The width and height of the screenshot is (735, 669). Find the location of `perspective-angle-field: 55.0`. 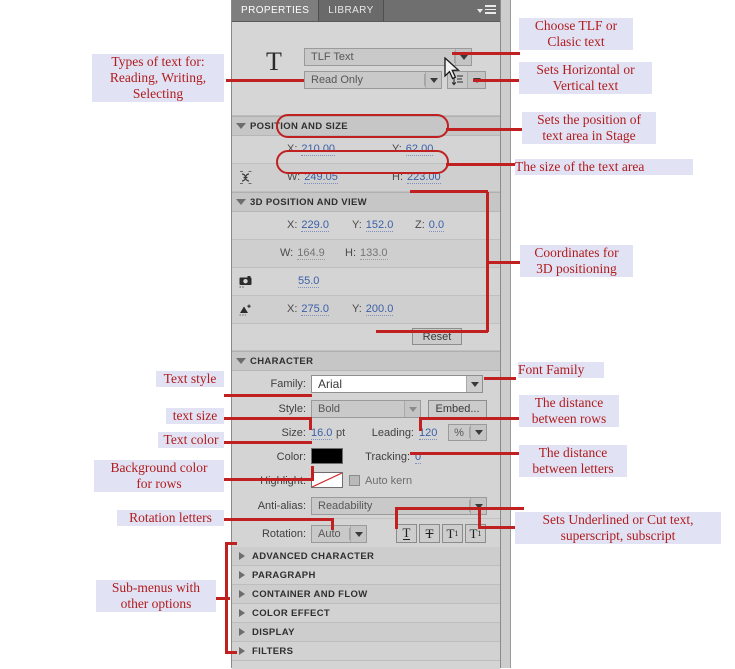

perspective-angle-field: 55.0 is located at coordinates (307, 281).